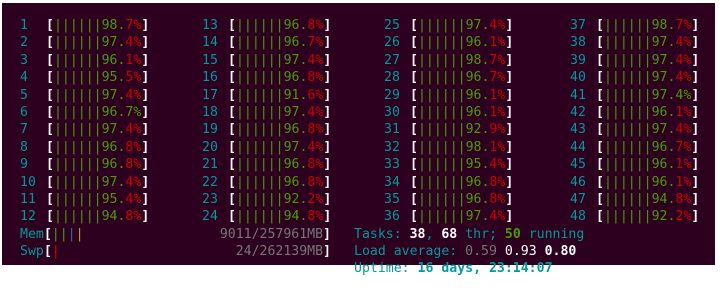  What do you see at coordinates (210, 95) in the screenshot?
I see `cpu-number: 17` at bounding box center [210, 95].